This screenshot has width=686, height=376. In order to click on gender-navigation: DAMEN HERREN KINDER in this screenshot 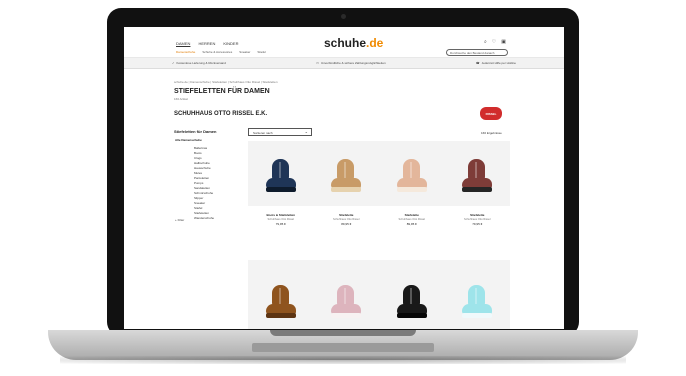, I will do `click(207, 43)`.